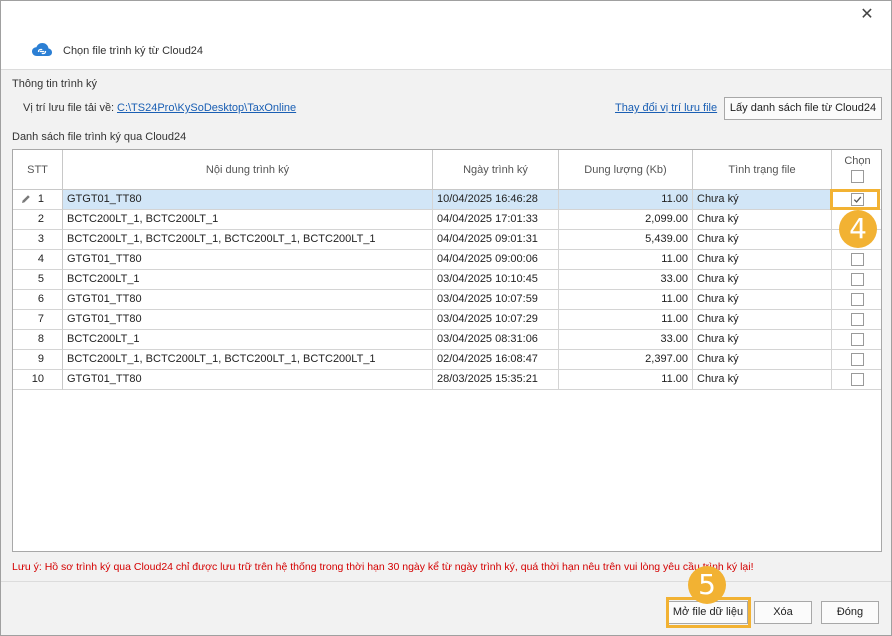 This screenshot has height=636, width=892. What do you see at coordinates (850, 612) in the screenshot?
I see `close-button: Đóng` at bounding box center [850, 612].